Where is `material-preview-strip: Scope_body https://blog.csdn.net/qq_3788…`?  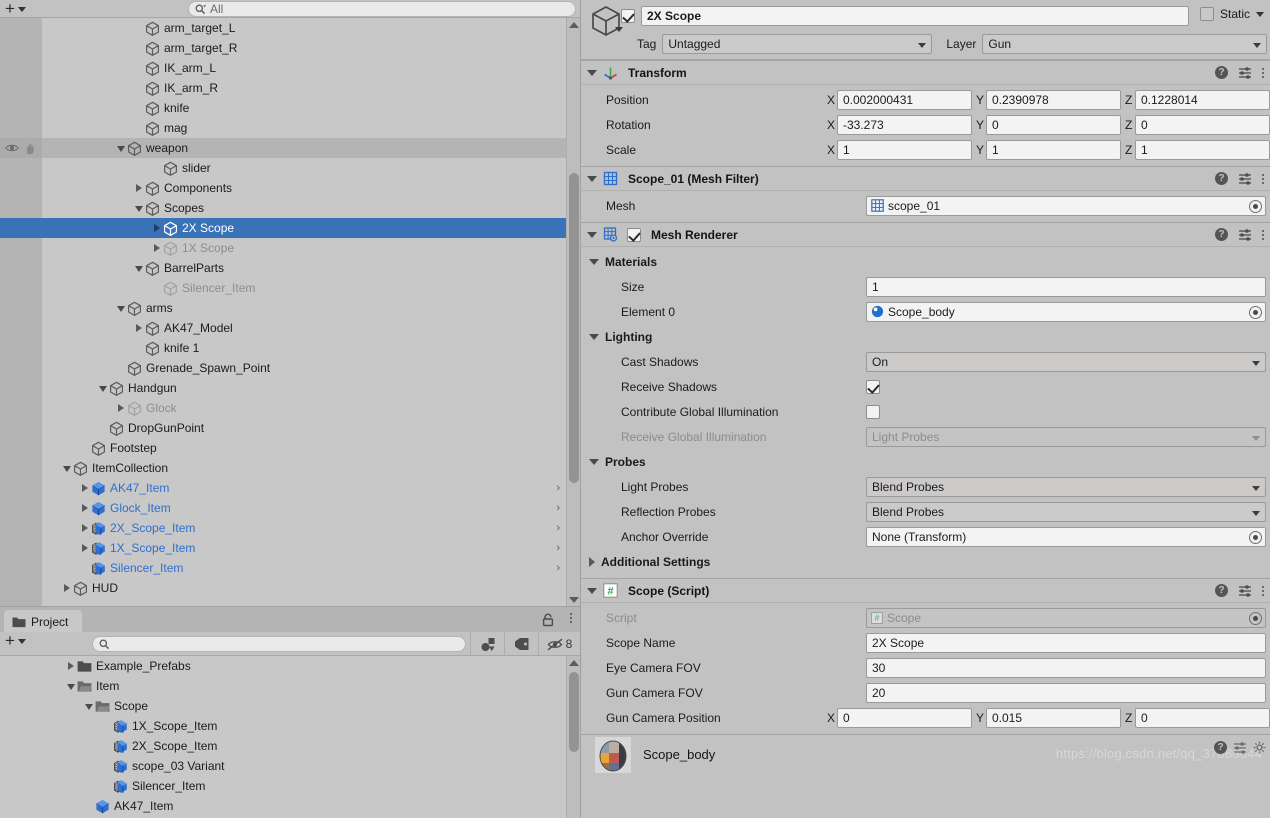
material-preview-strip: Scope_body https://blog.csdn.net/qq_3788… is located at coordinates (925, 754).